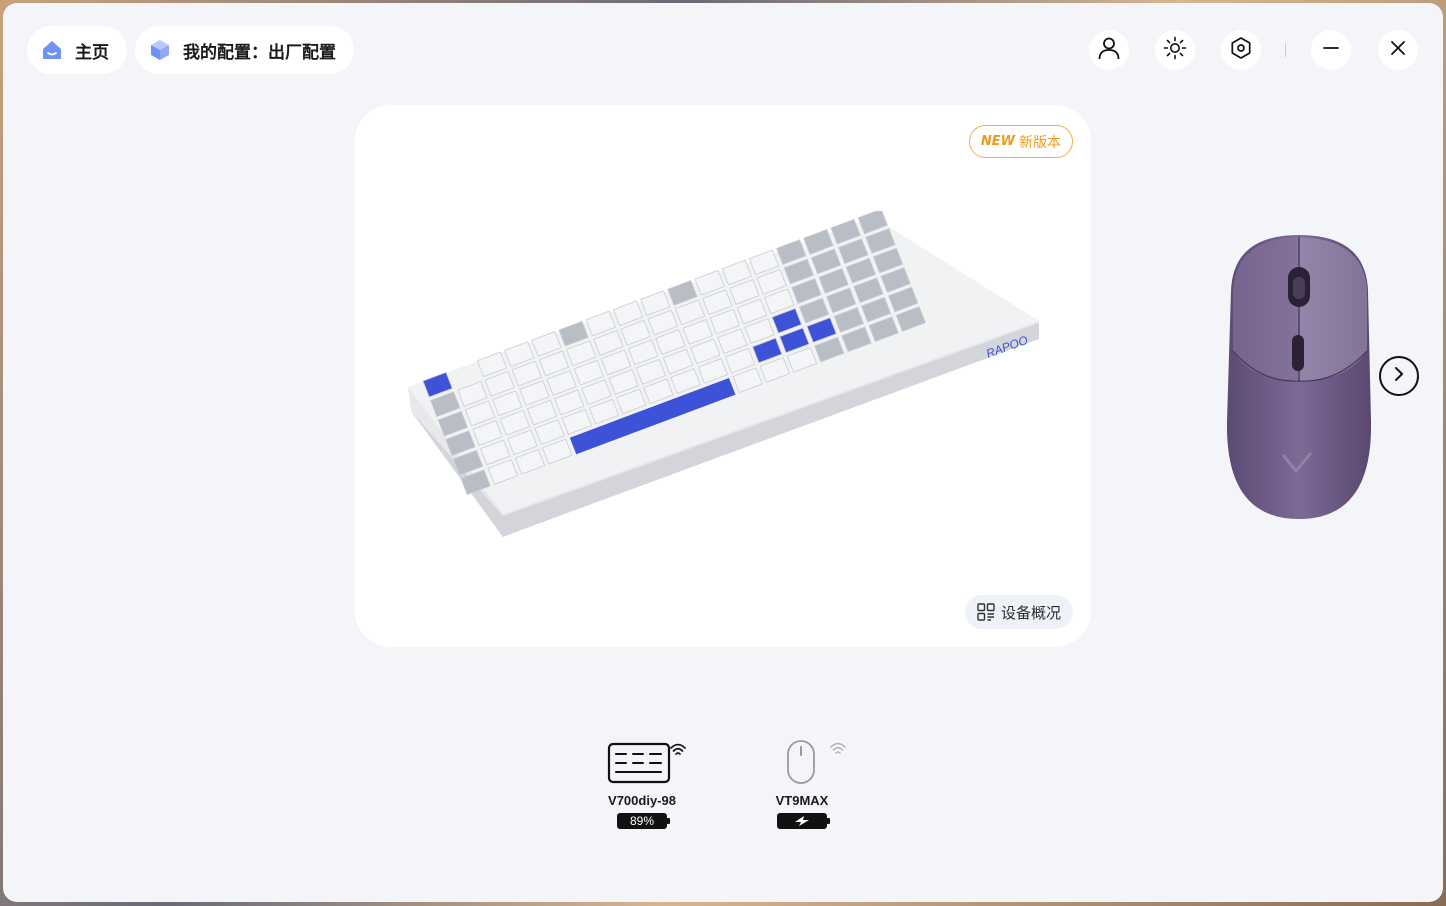  Describe the element at coordinates (160, 50) in the screenshot. I see `cube-icon` at that location.